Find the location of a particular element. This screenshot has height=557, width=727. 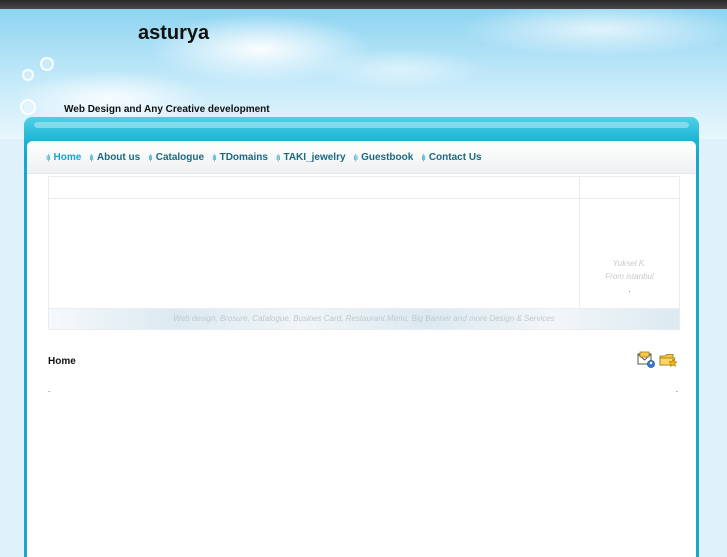

testimonial-quote: Yuksel K. From istanbul . is located at coordinates (629, 276).